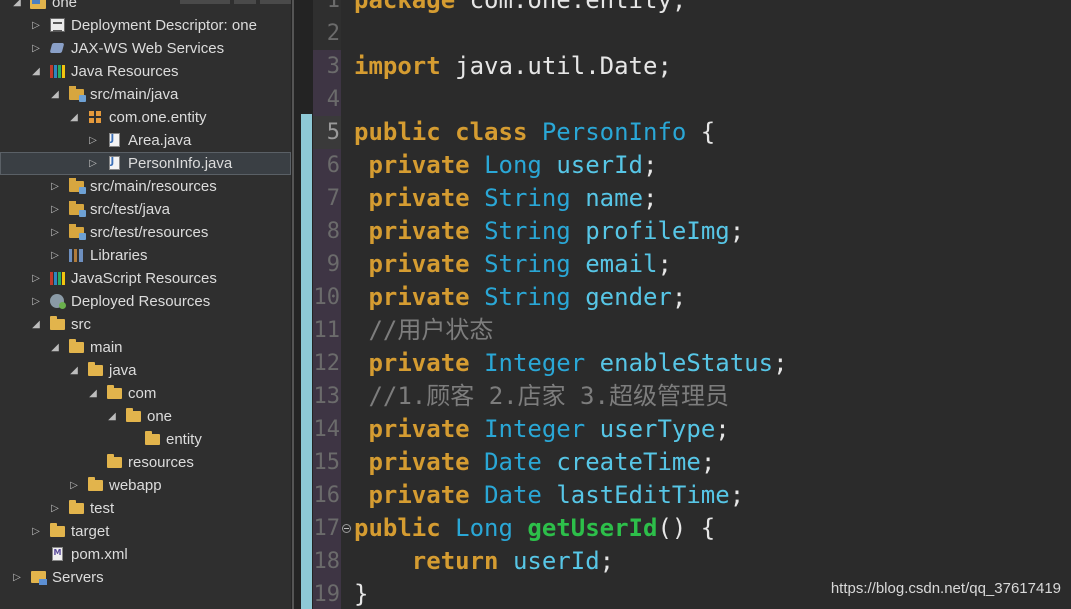 Image resolution: width=1071 pixels, height=609 pixels. I want to click on tree-item: ▷ test, so click(145, 508).